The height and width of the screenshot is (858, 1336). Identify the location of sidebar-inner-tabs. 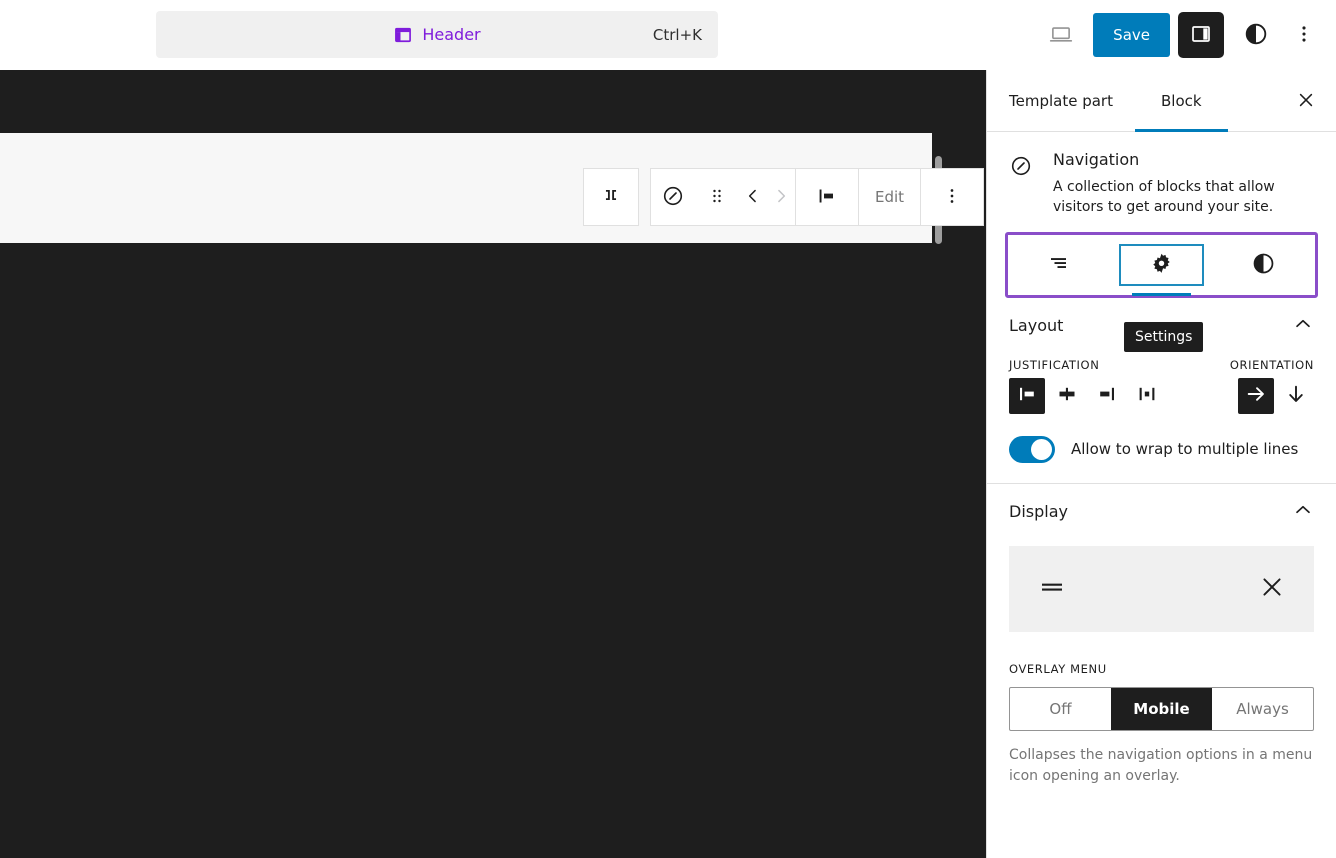
(1161, 265).